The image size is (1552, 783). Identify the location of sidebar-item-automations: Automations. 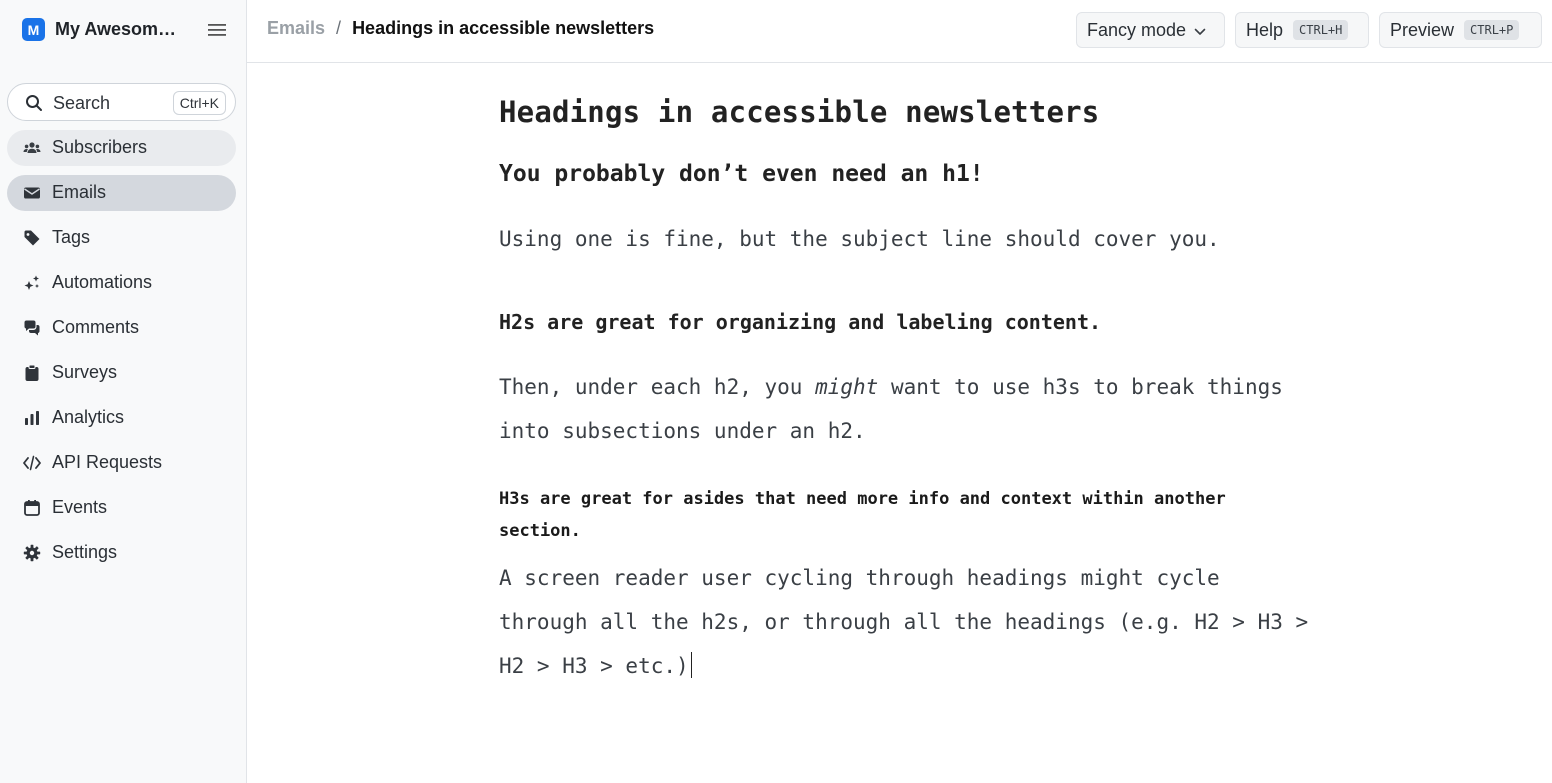
(121, 283).